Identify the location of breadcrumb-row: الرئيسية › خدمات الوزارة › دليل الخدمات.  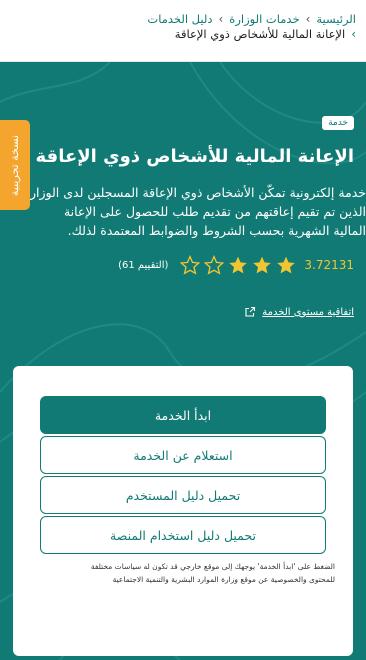
(251, 19).